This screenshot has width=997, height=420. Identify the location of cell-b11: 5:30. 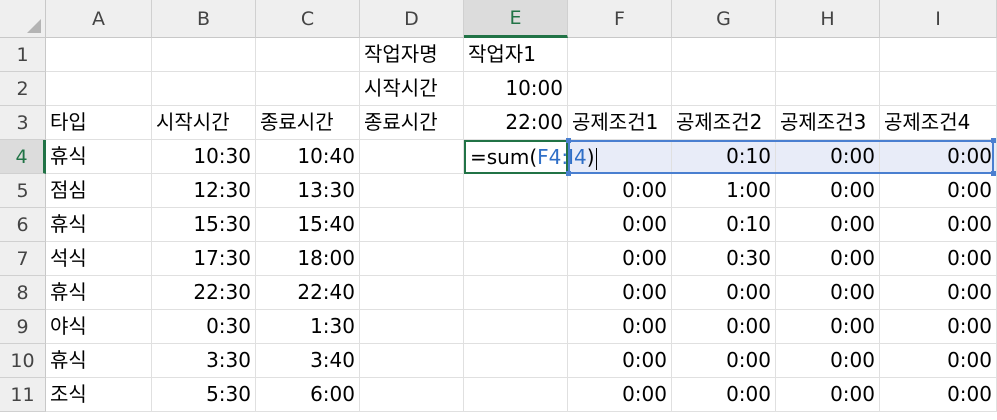
(204, 395).